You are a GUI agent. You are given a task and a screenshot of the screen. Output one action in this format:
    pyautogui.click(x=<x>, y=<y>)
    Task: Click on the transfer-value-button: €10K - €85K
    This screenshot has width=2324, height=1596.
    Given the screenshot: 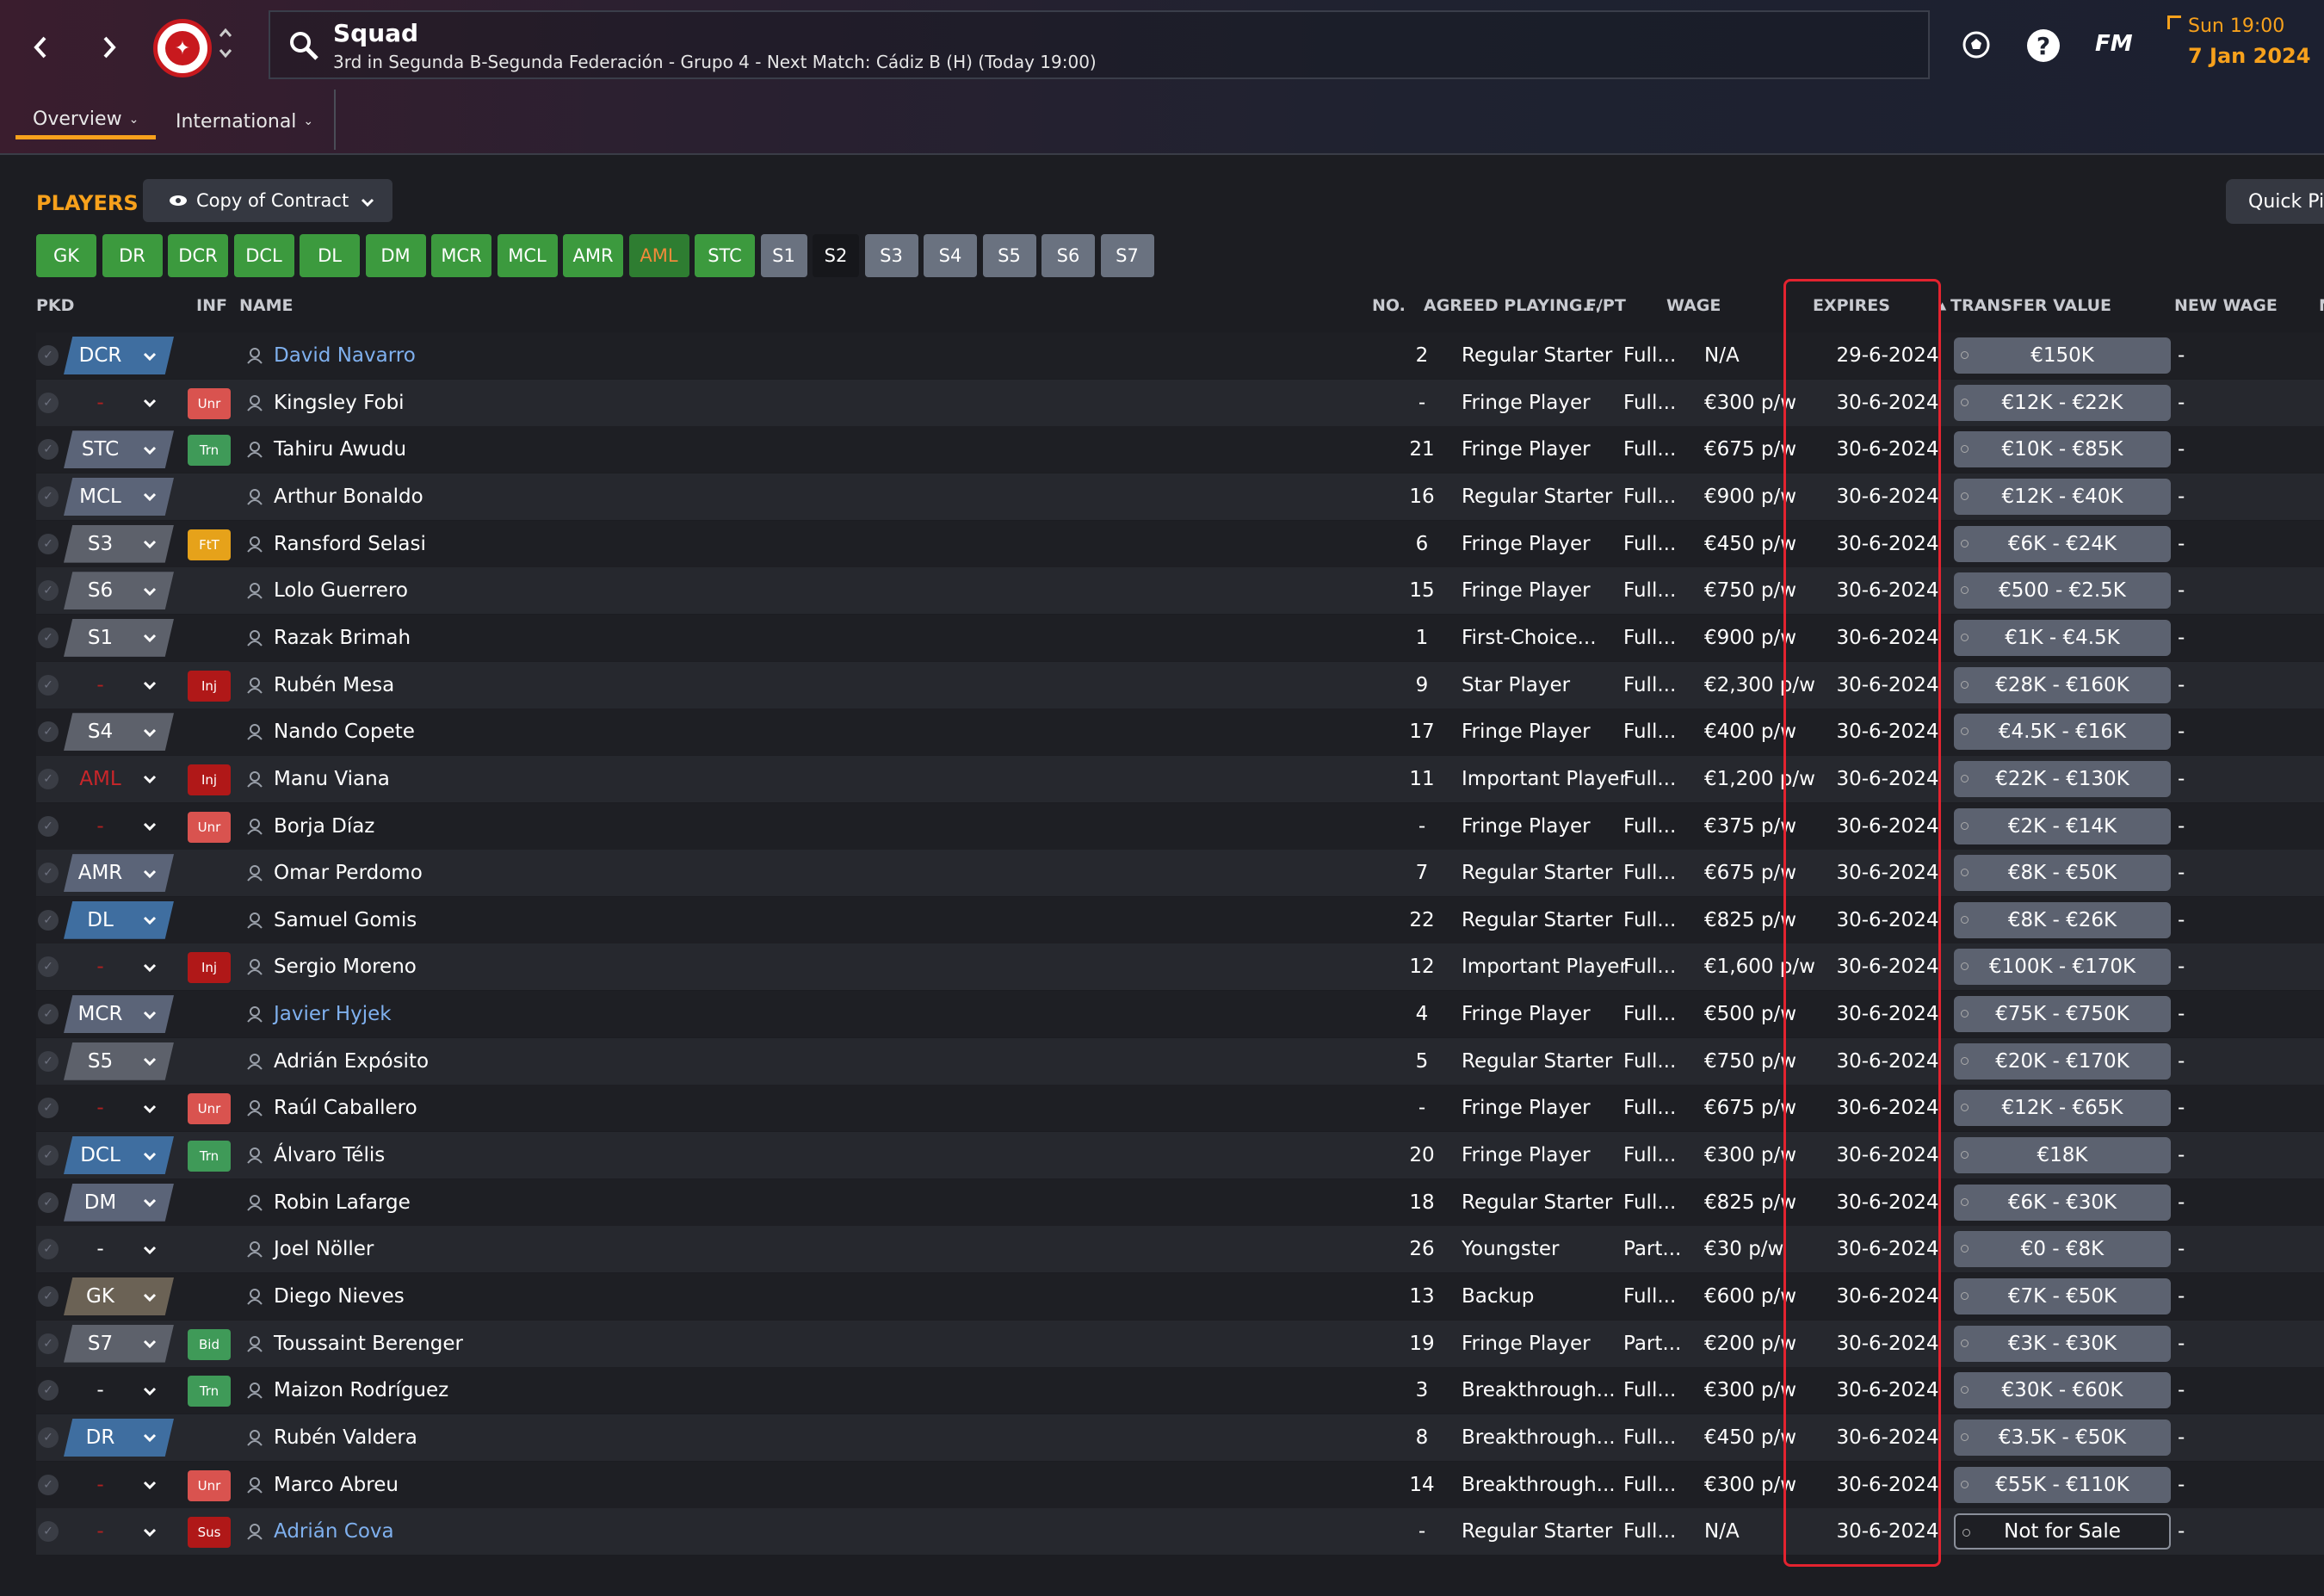 What is the action you would take?
    pyautogui.click(x=2062, y=449)
    